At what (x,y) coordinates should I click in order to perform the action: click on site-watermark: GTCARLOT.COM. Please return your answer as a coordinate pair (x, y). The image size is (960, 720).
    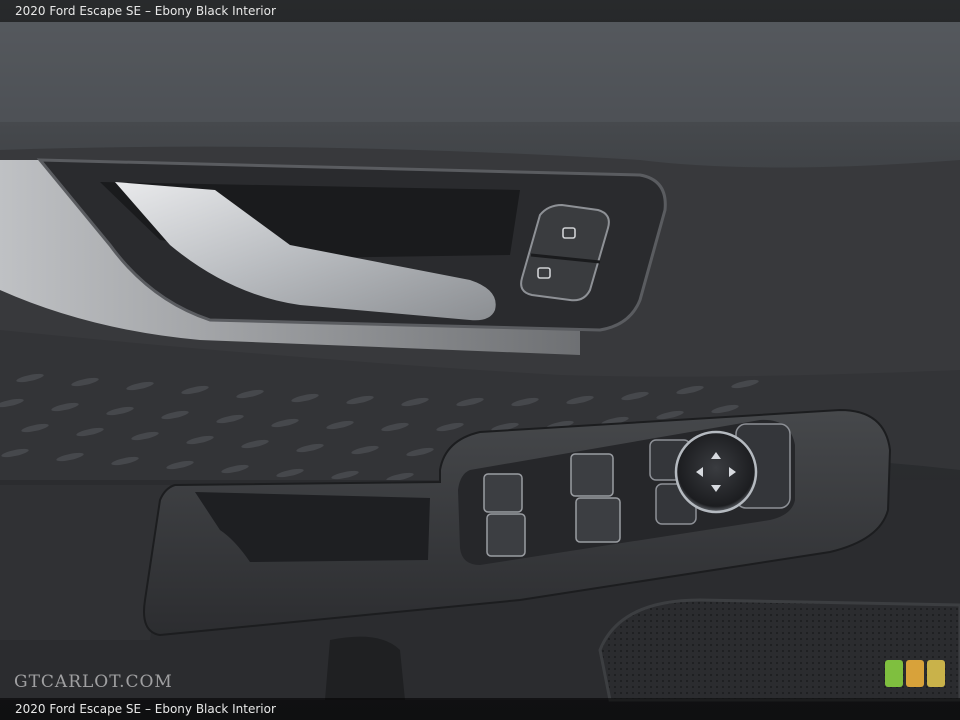
    Looking at the image, I should click on (93, 682).